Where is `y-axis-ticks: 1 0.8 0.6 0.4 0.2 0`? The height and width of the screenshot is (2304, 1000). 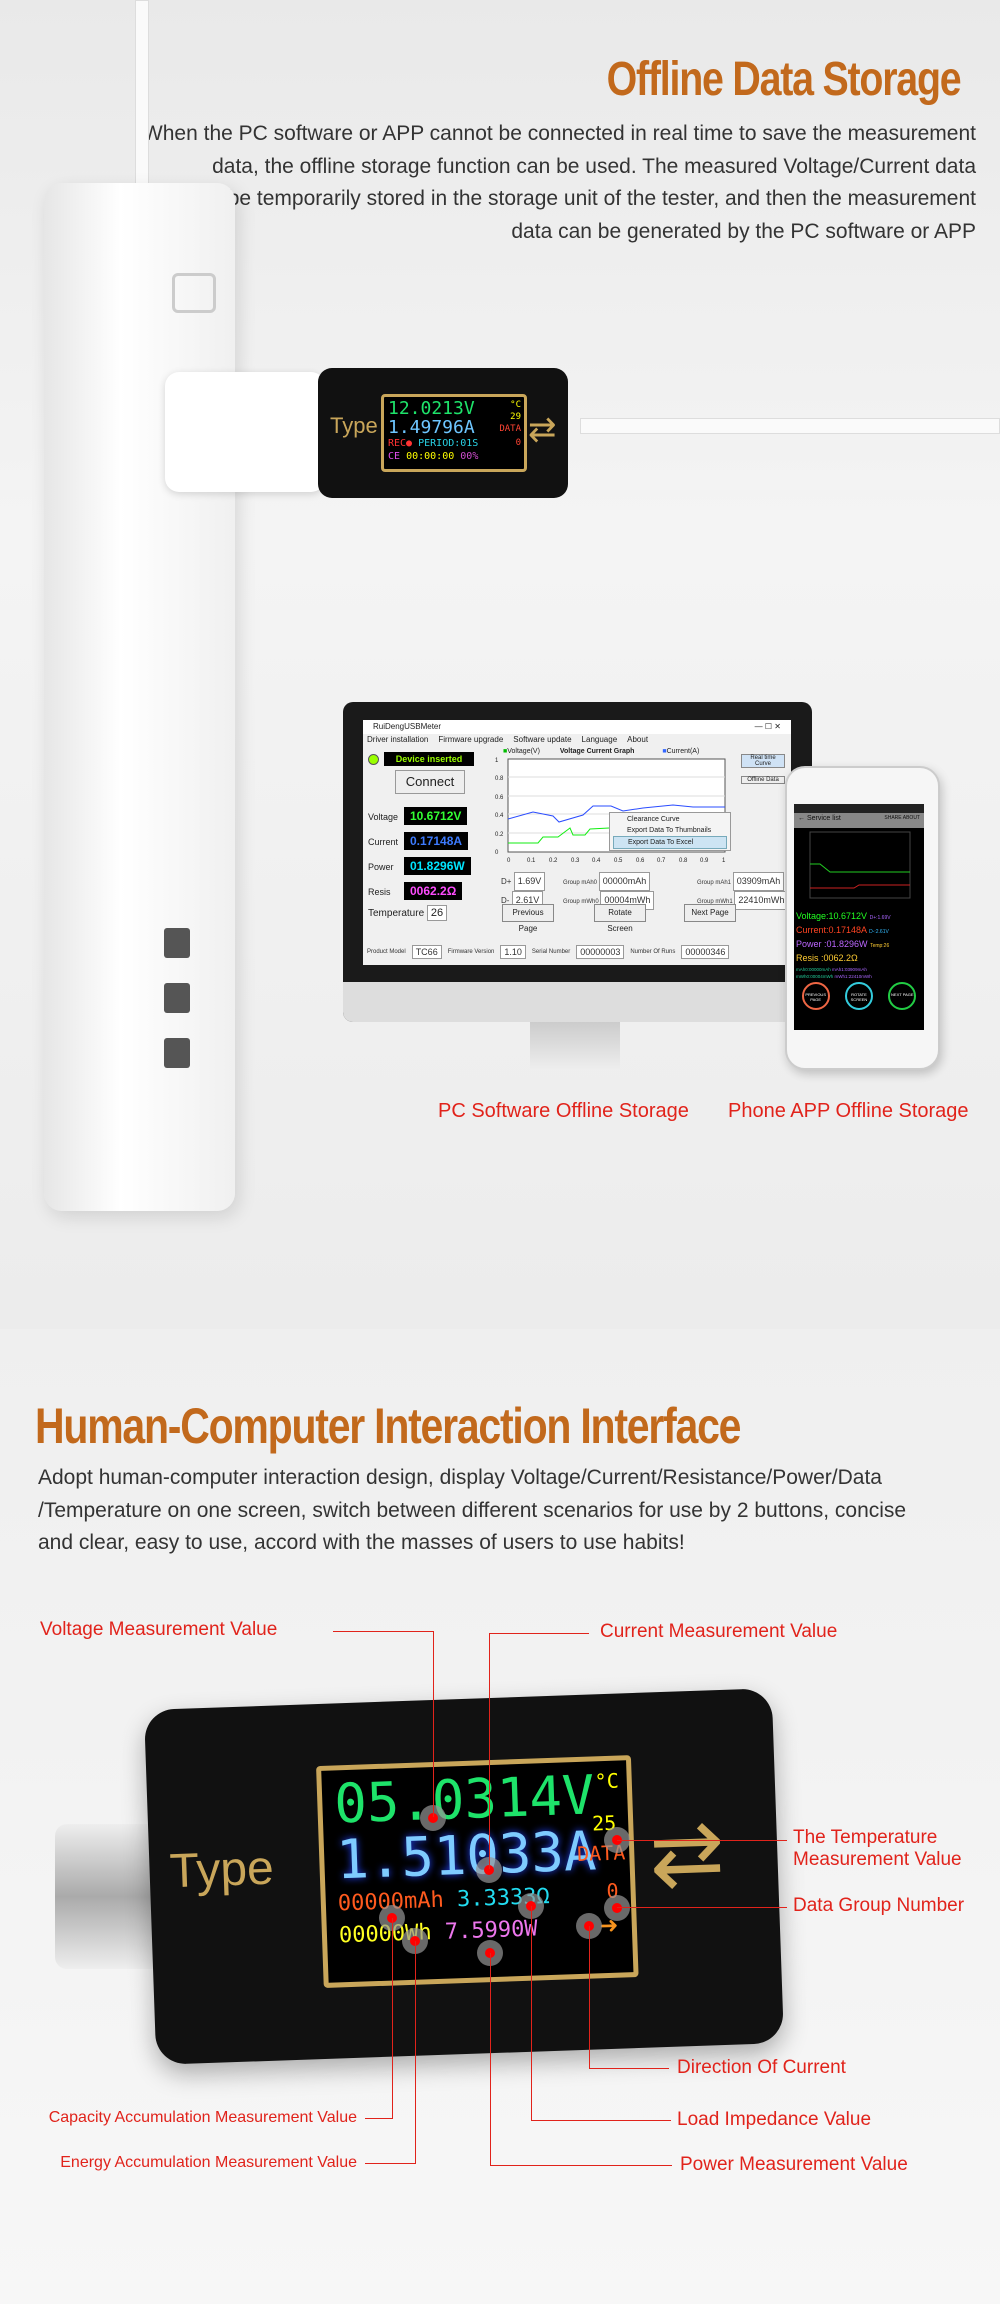
y-axis-ticks: 1 0.8 0.6 0.4 0.2 0 is located at coordinates (499, 807).